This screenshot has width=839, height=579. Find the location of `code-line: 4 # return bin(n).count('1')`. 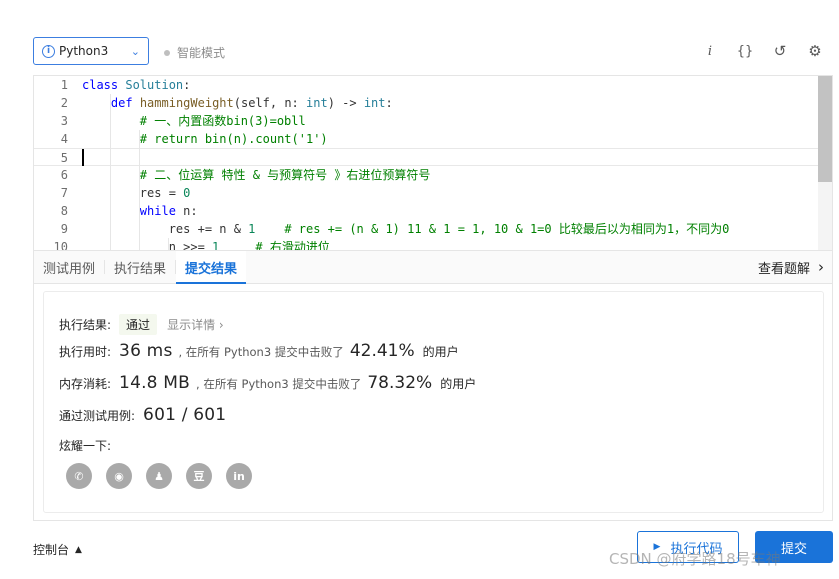

code-line: 4 # return bin(n).count('1') is located at coordinates (433, 139).